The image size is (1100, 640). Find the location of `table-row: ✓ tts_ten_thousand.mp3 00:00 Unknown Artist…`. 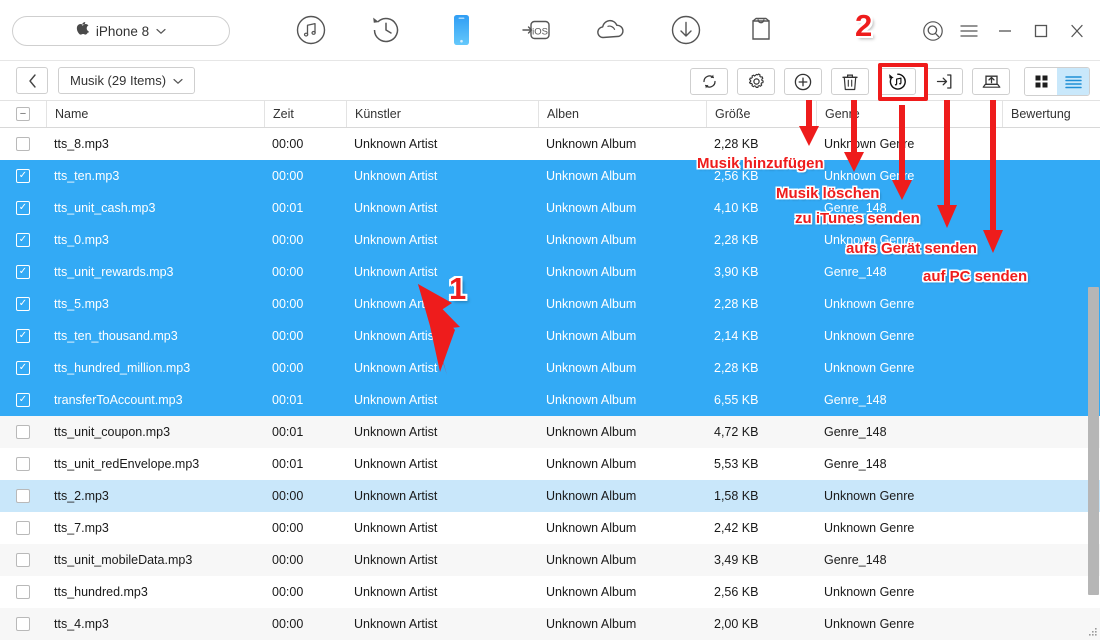

table-row: ✓ tts_ten_thousand.mp3 00:00 Unknown Artist… is located at coordinates (550, 336).